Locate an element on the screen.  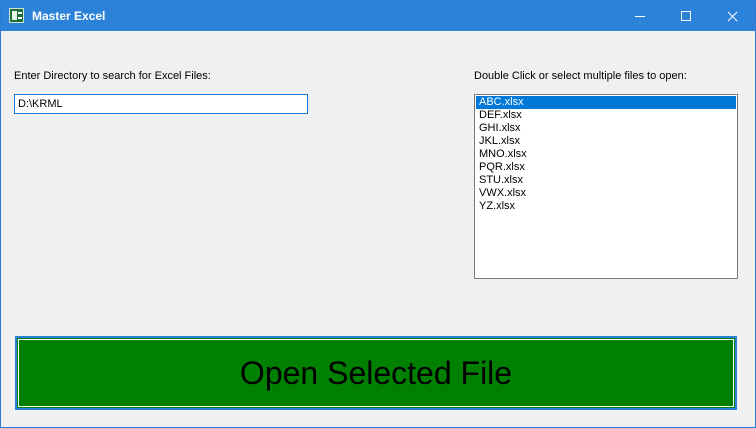
list-item: YZ.xlsx is located at coordinates (606, 206).